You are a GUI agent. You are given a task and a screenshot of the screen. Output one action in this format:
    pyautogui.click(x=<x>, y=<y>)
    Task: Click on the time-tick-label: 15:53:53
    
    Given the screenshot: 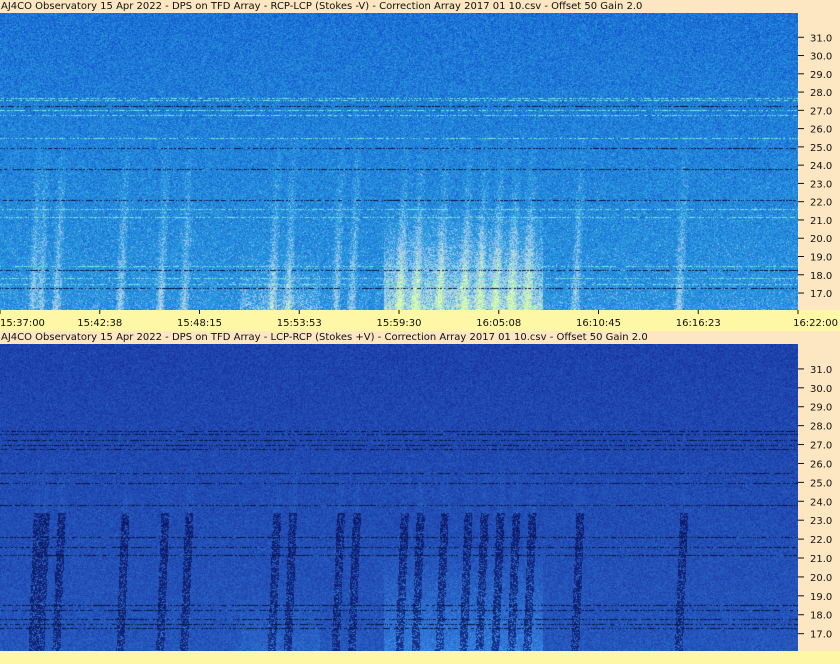 What is the action you would take?
    pyautogui.click(x=299, y=323)
    